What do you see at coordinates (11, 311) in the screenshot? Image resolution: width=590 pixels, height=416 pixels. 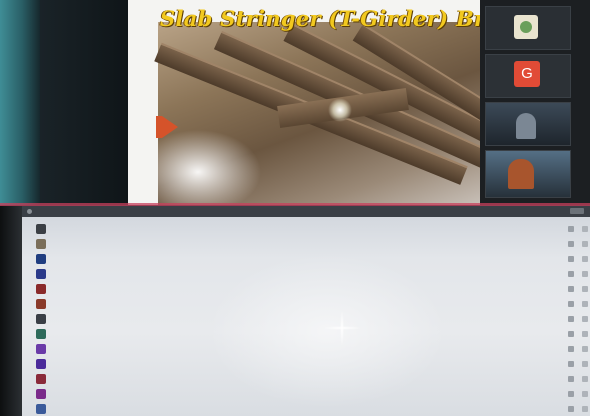 I see `laptop-edge` at bounding box center [11, 311].